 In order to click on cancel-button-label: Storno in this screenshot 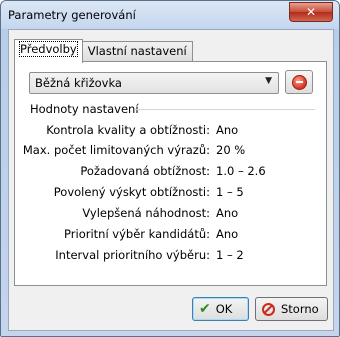, I will do `click(300, 309)`.